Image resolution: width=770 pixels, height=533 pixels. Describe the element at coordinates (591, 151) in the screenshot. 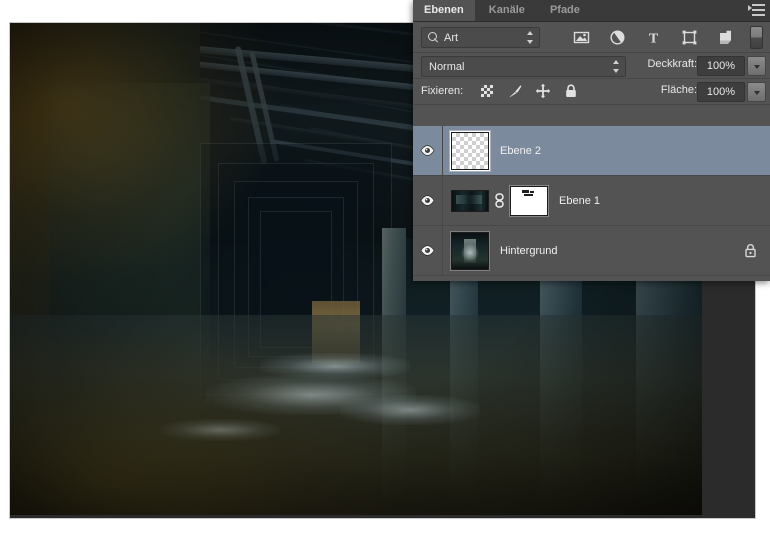

I see `table-row: Ebene 2` at that location.